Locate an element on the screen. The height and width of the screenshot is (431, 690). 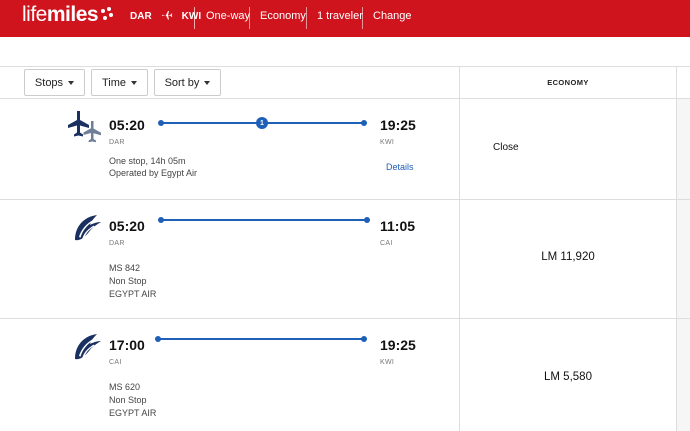
flight-number: MS 620 is located at coordinates (125, 387).